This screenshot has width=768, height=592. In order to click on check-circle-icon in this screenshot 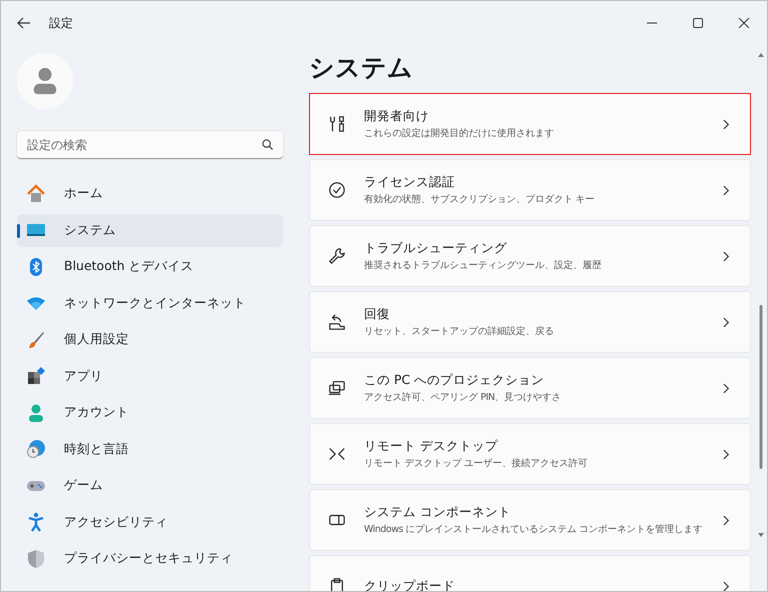, I will do `click(337, 190)`.